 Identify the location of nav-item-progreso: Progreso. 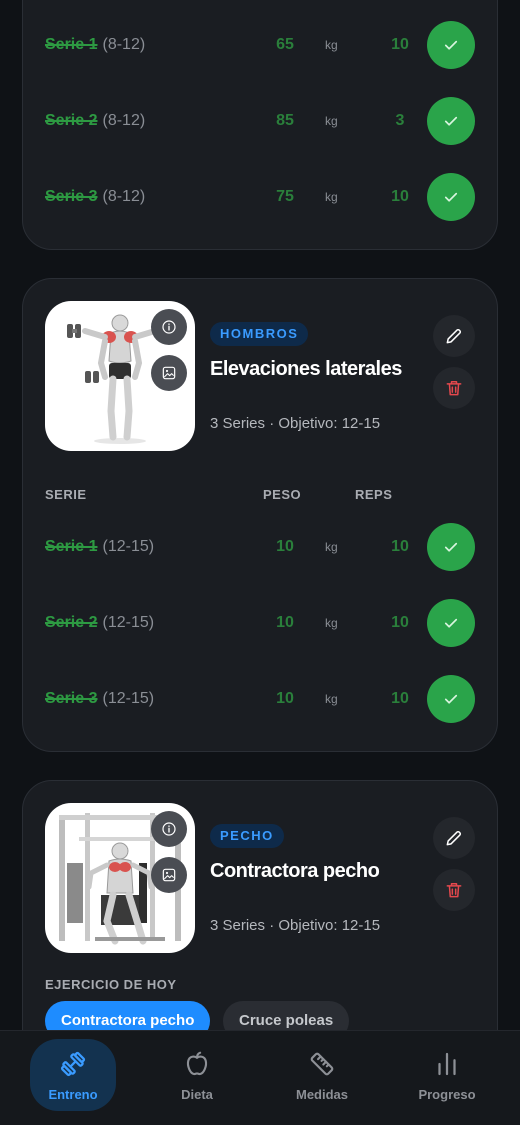
(447, 1075).